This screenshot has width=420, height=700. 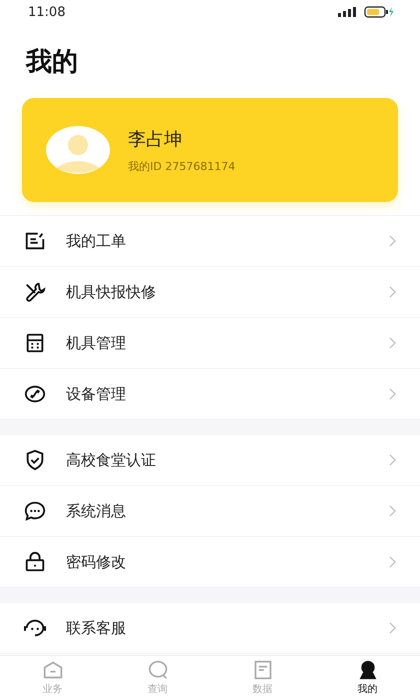 What do you see at coordinates (35, 394) in the screenshot?
I see `link-icon` at bounding box center [35, 394].